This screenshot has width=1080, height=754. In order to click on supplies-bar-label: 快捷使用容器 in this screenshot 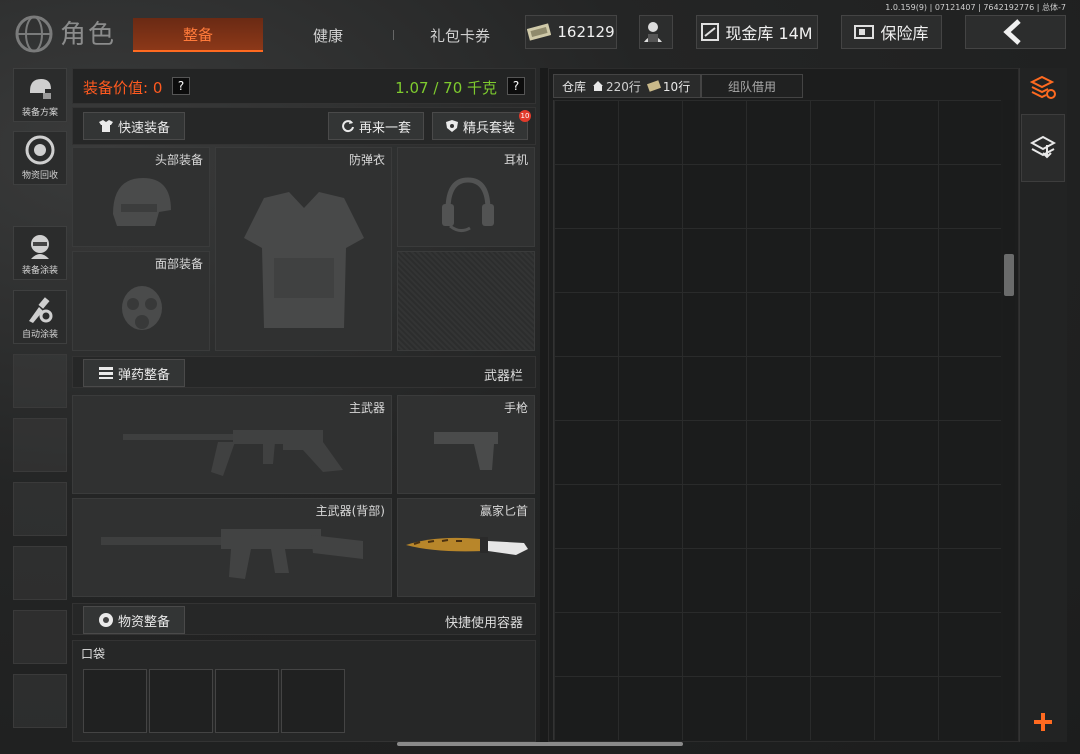, I will do `click(483, 623)`.